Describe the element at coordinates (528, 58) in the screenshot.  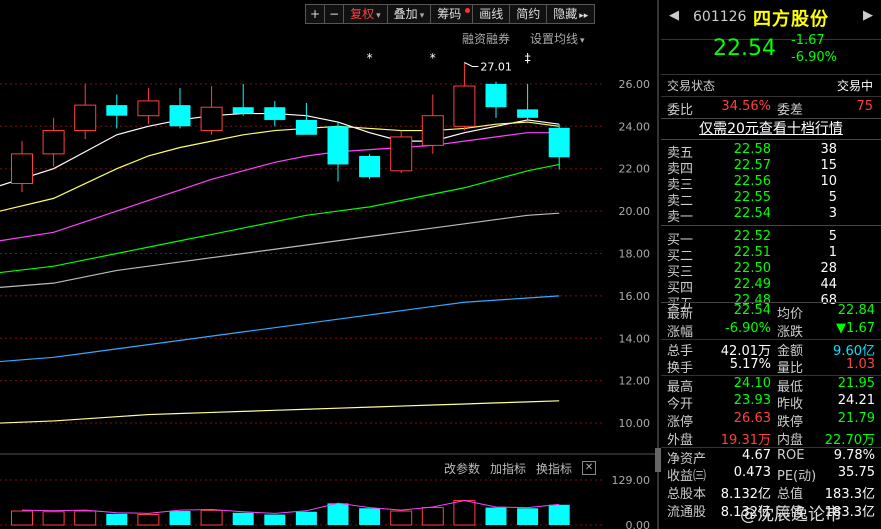
I see `event-marker-icon: ‡` at that location.